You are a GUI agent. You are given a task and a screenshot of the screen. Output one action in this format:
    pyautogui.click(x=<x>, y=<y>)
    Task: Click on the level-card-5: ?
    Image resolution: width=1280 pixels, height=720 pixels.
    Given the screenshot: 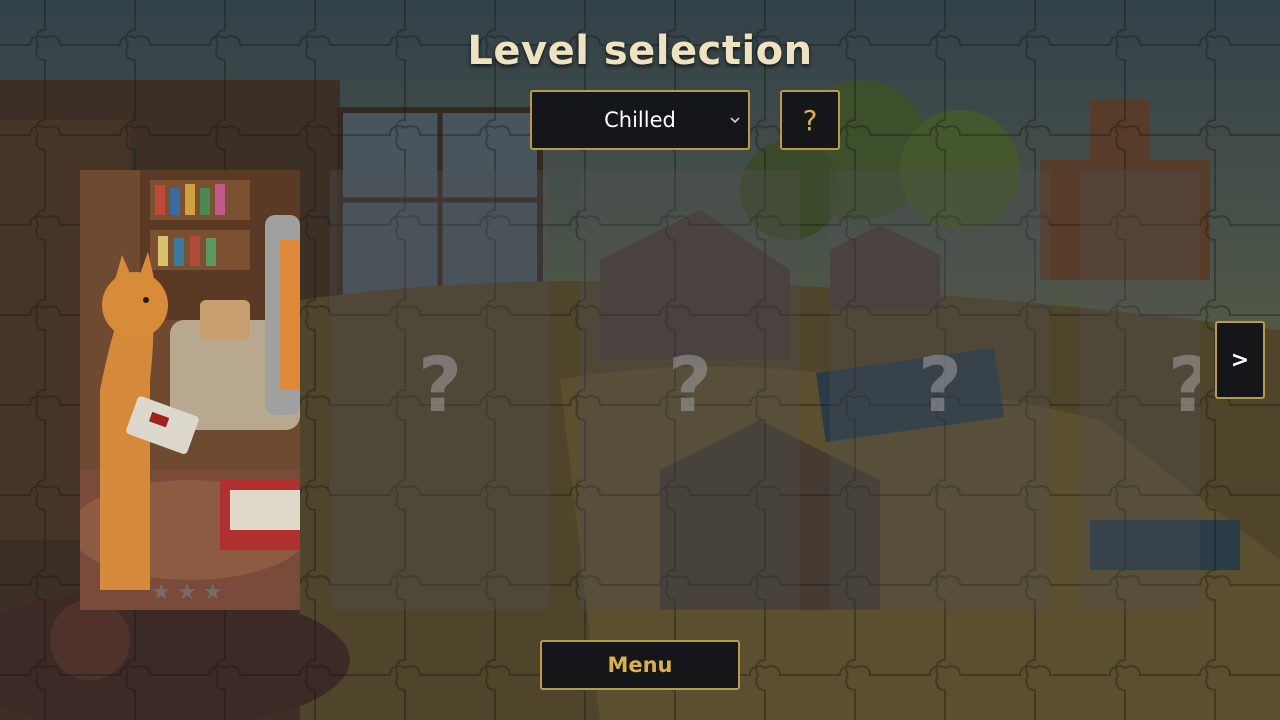 What is the action you would take?
    pyautogui.click(x=1140, y=390)
    